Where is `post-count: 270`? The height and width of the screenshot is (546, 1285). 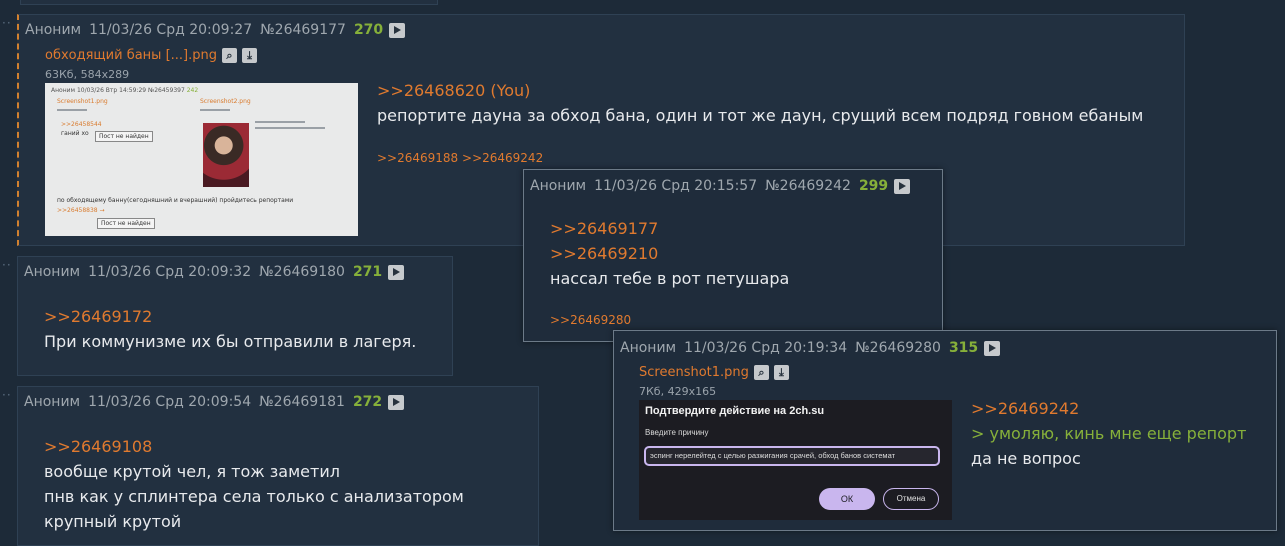 post-count: 270 is located at coordinates (368, 30).